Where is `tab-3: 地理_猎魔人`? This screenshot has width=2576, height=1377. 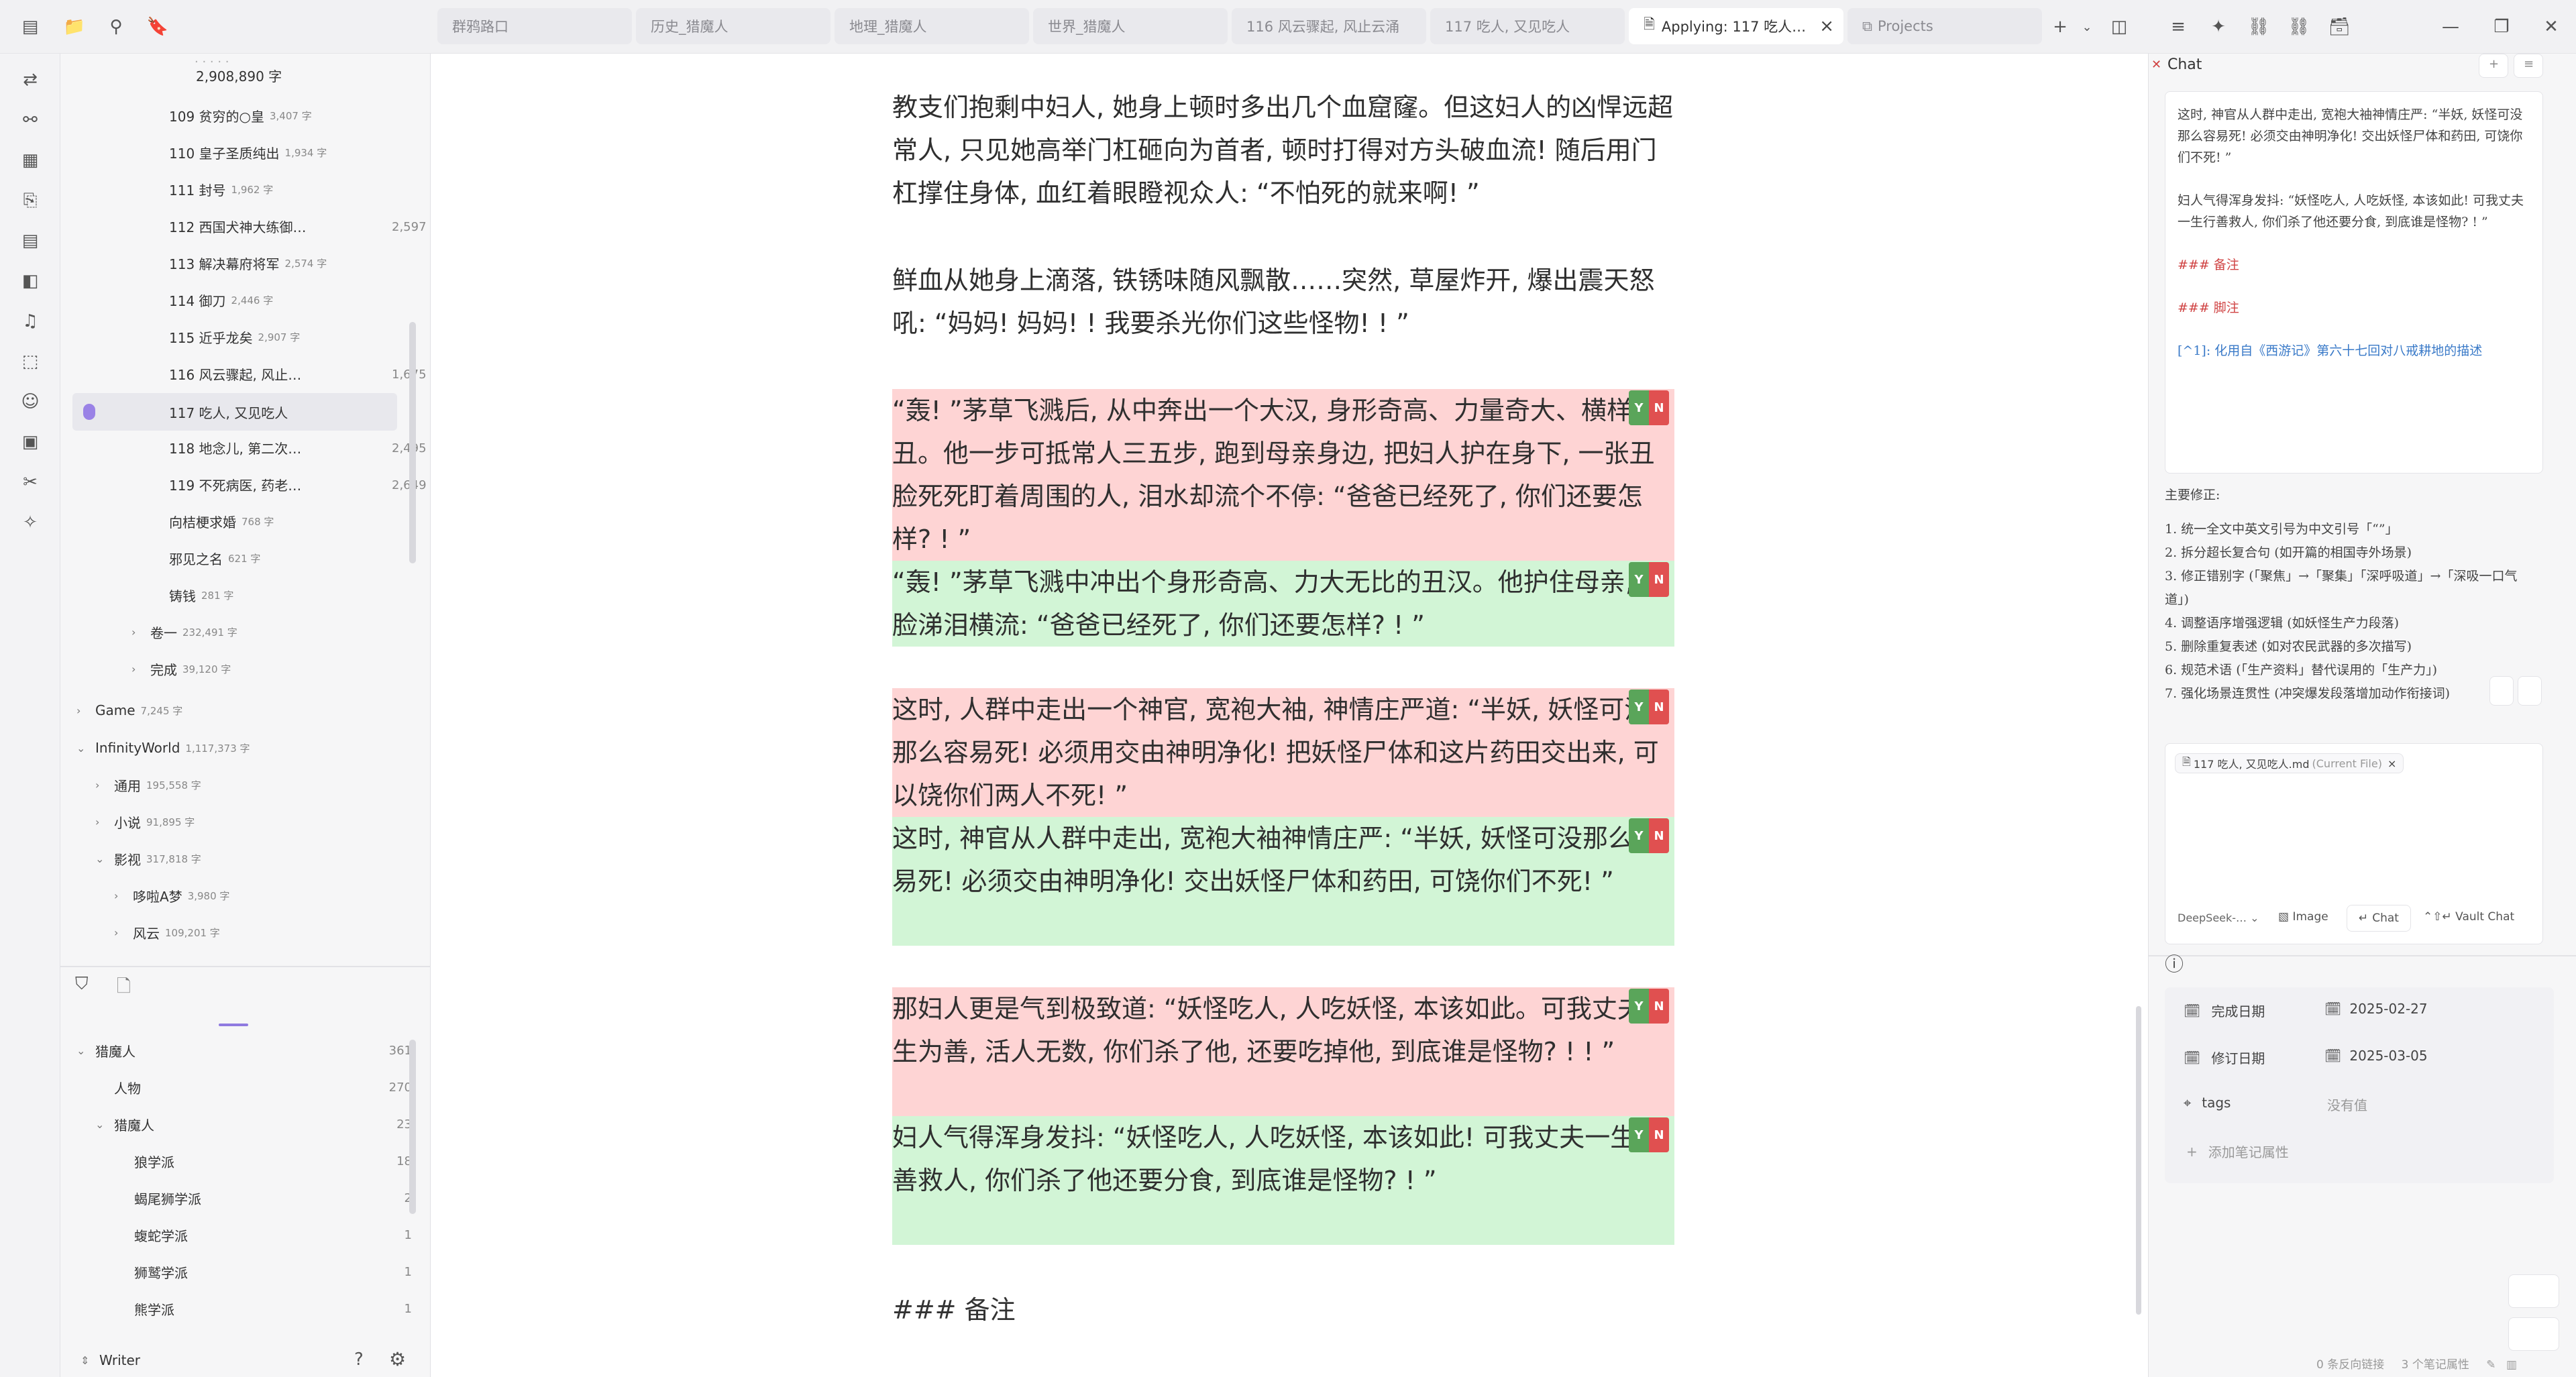
tab-3: 地理_猎魔人 is located at coordinates (932, 26).